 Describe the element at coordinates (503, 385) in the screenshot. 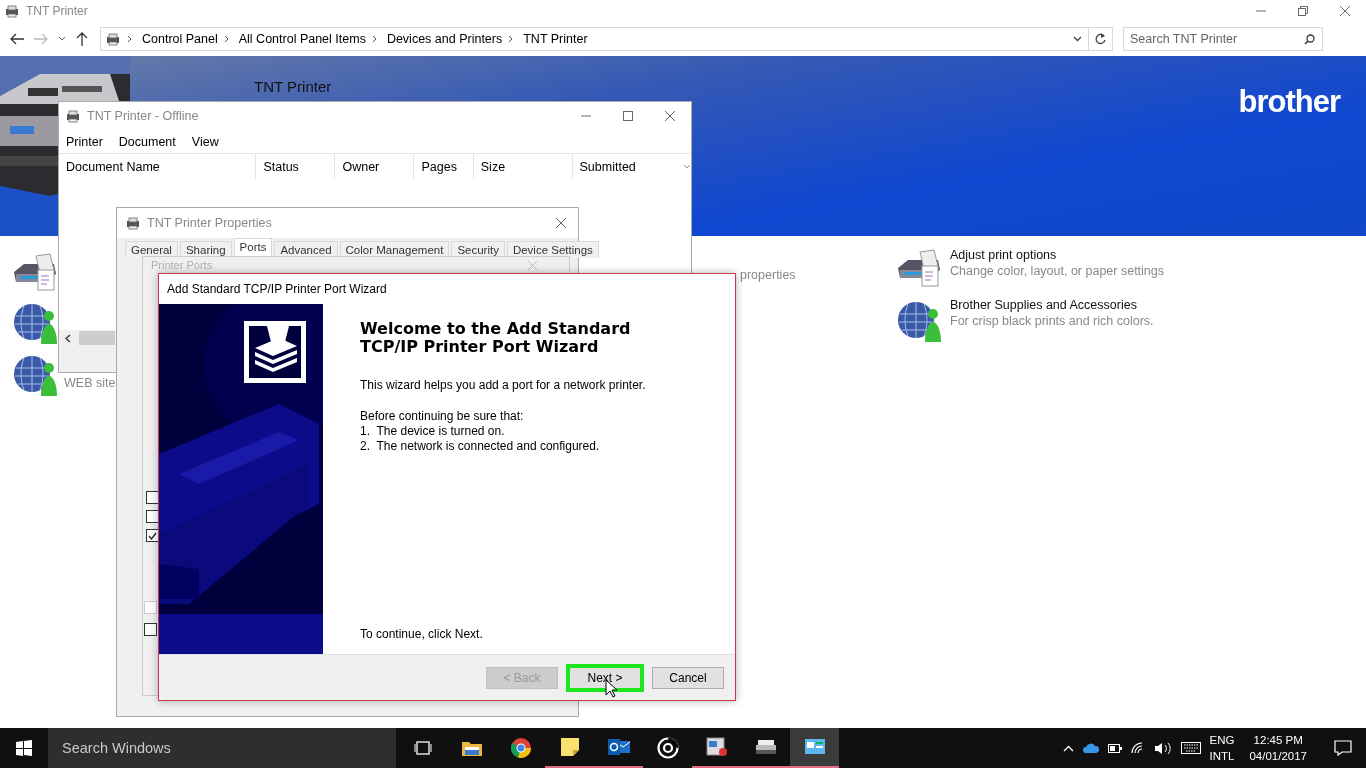

I see `intro-text: This wizard helps you add a port for a network printer.` at that location.